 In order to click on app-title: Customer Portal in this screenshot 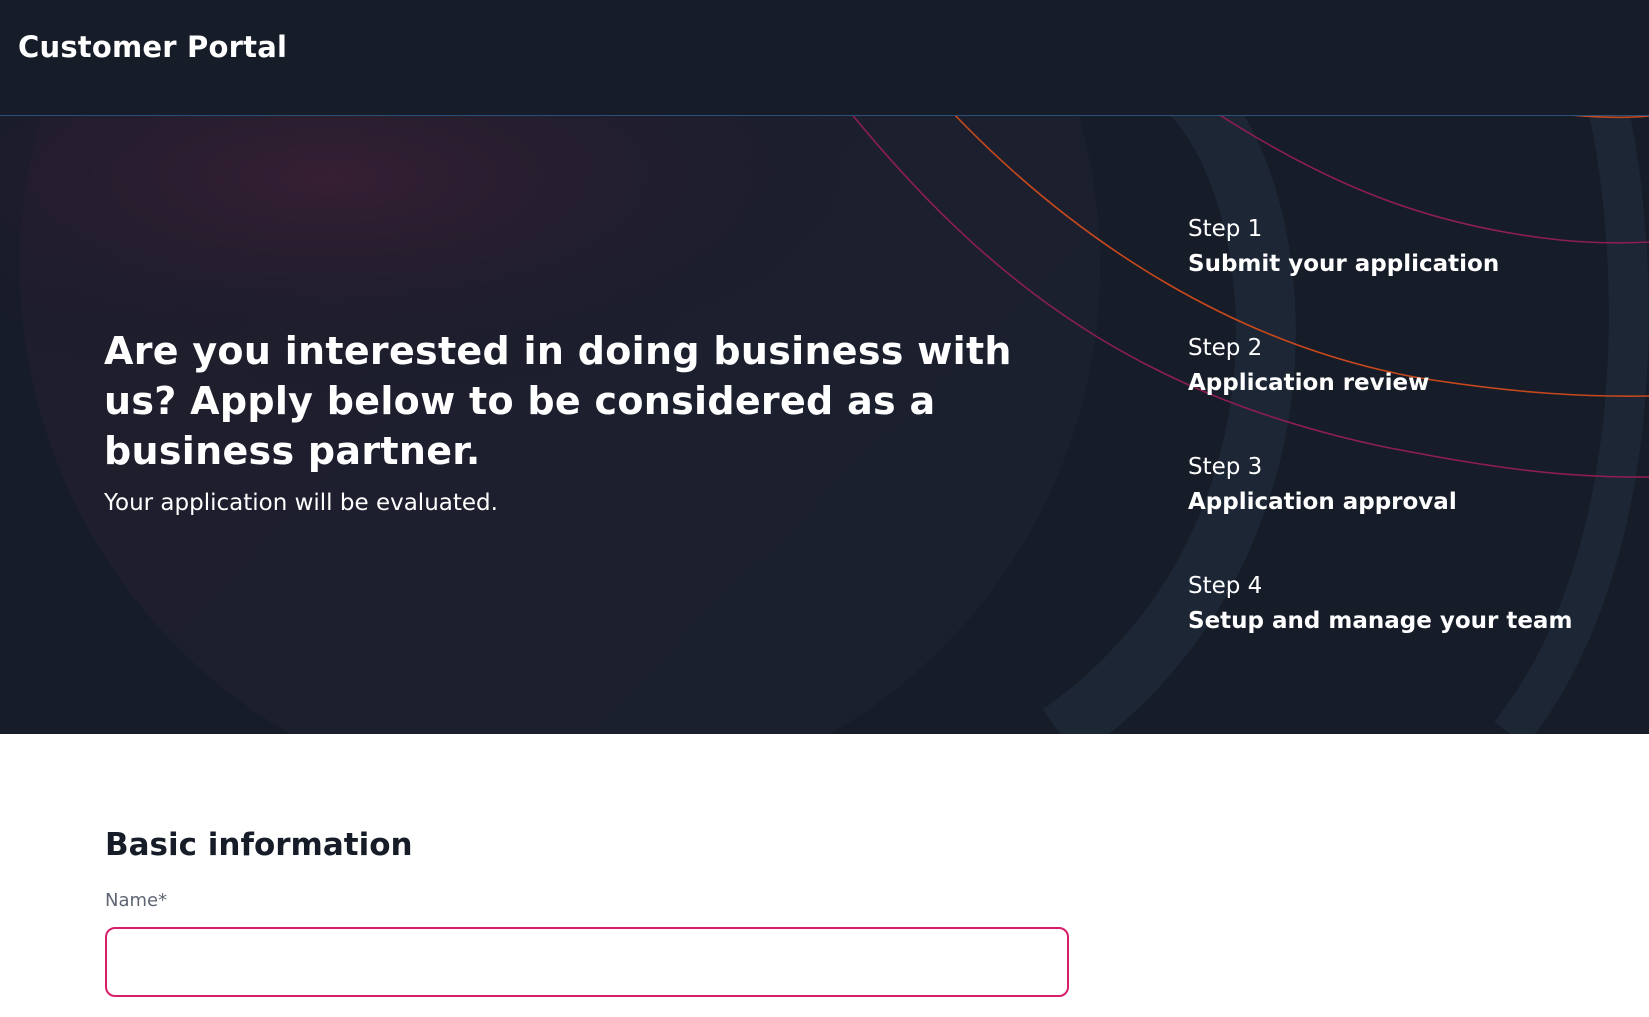, I will do `click(152, 47)`.